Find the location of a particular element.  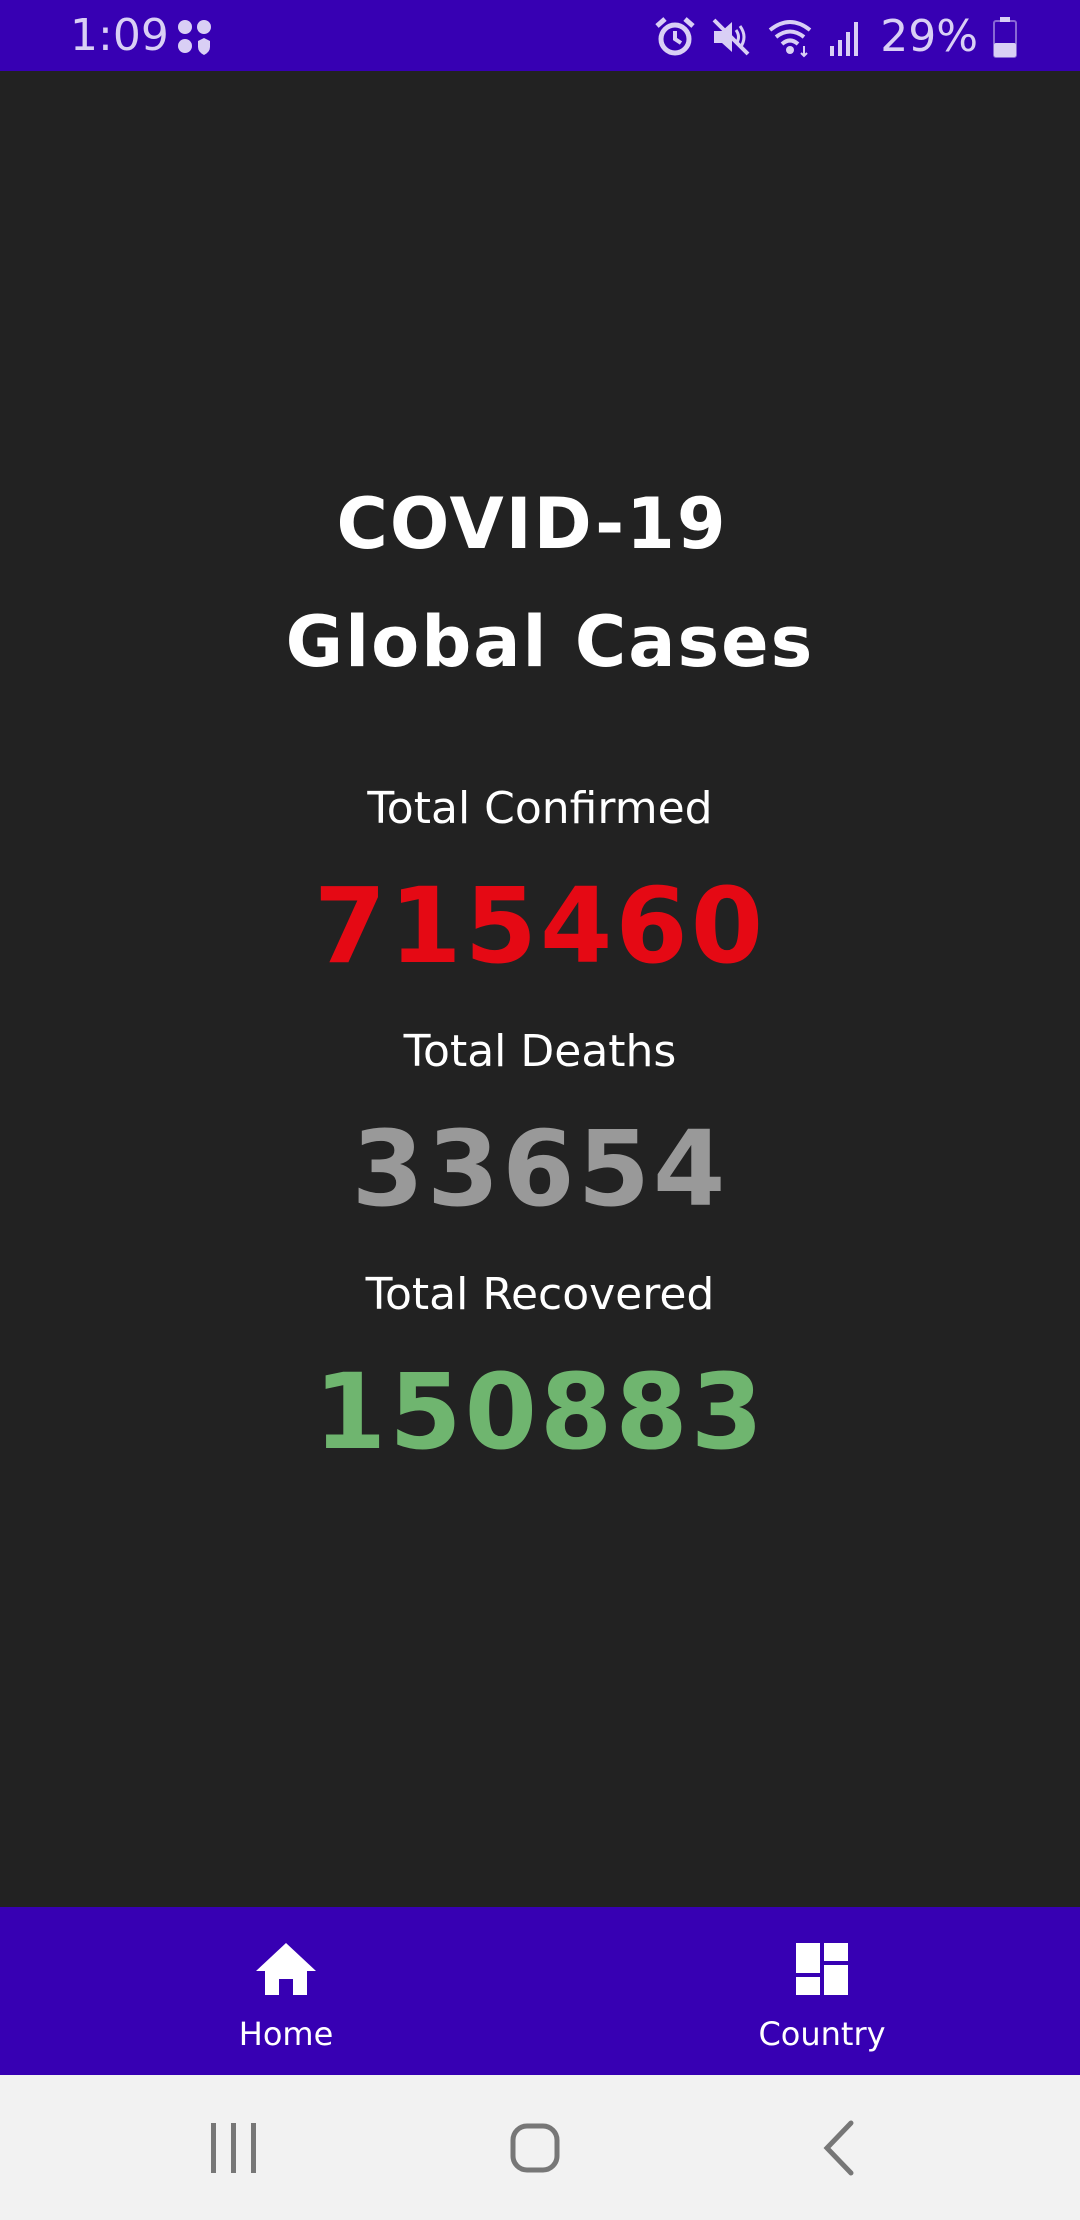

battery-icon is located at coordinates (1005, 37).